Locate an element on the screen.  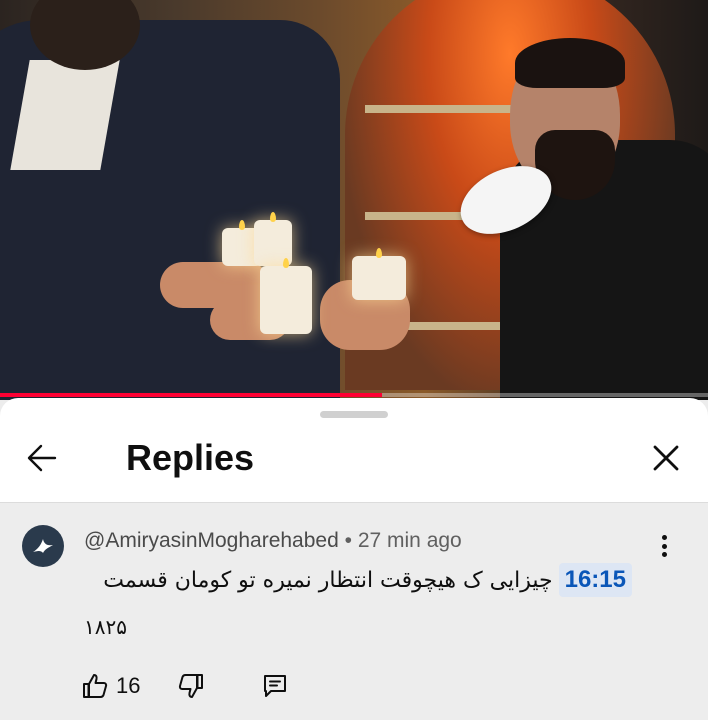
reply-button is located at coordinates (275, 686).